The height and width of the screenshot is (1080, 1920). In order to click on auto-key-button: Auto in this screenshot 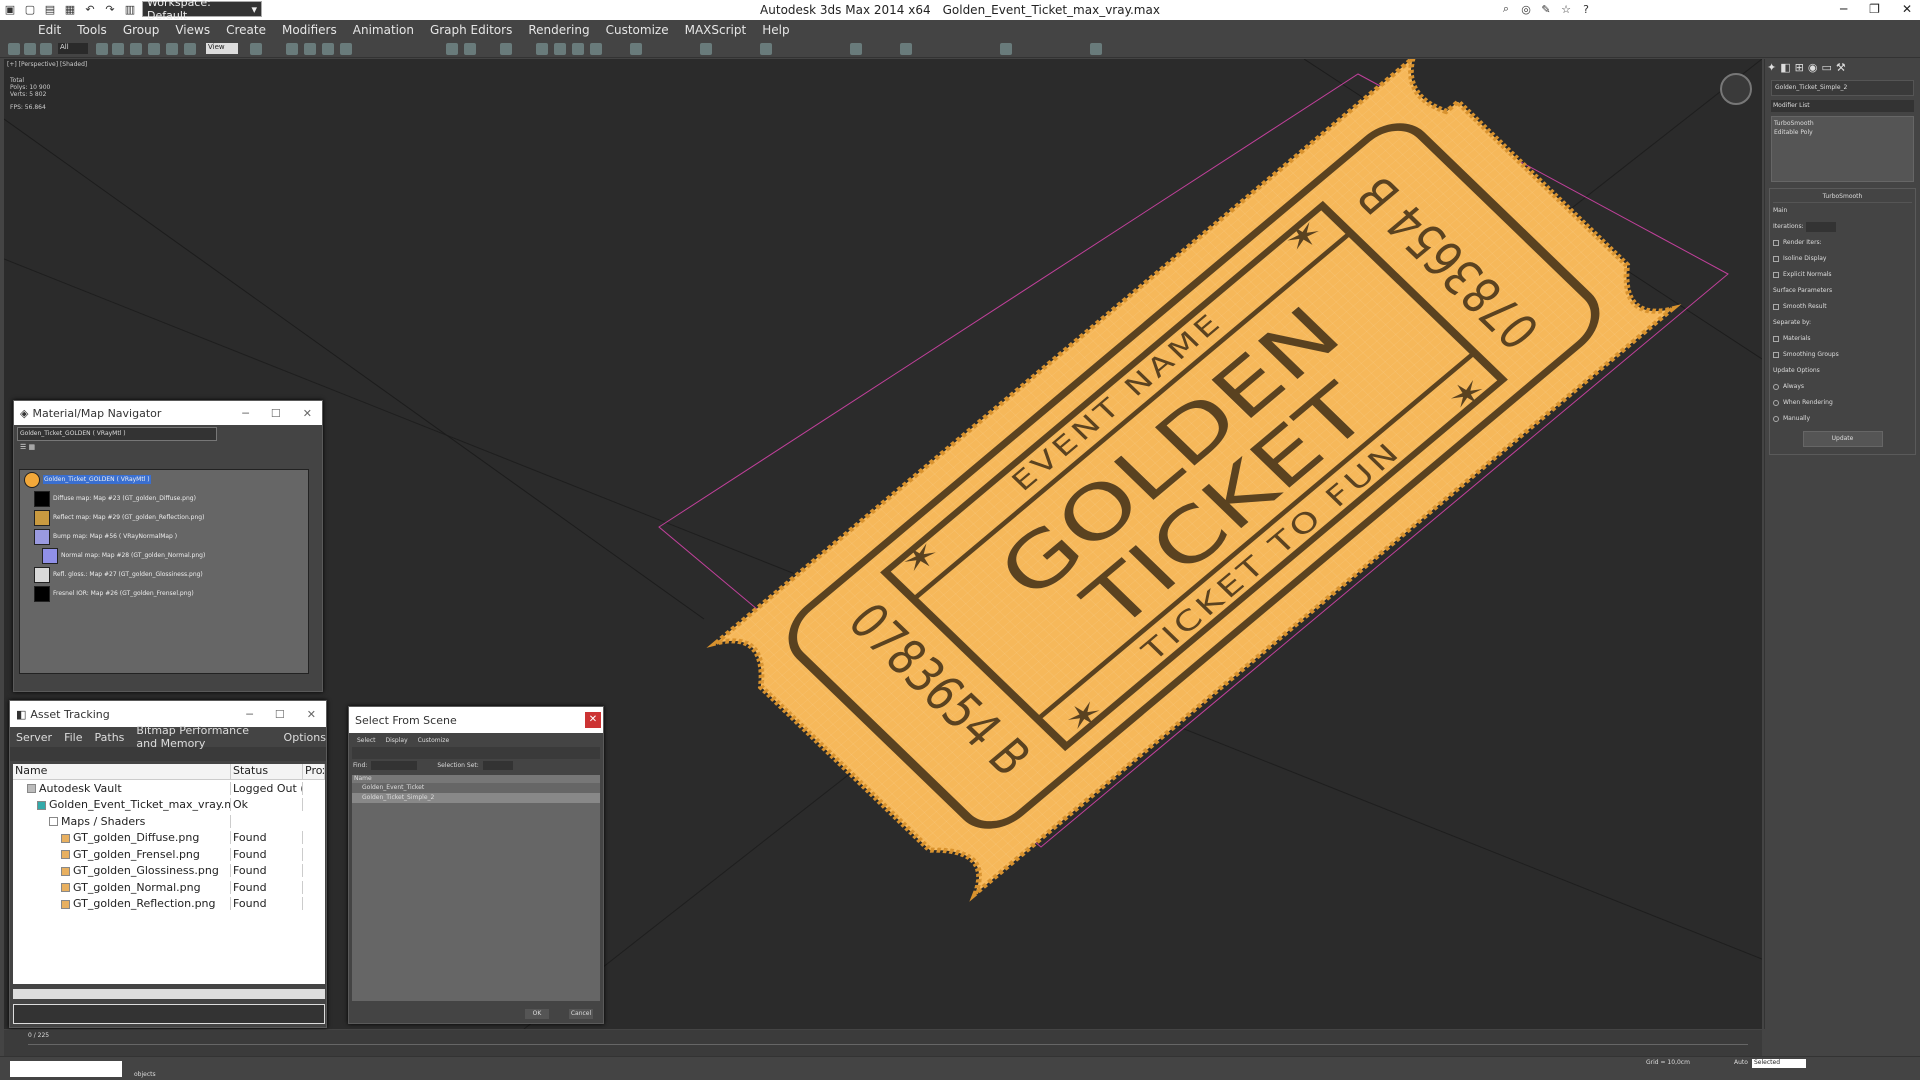, I will do `click(1741, 1062)`.